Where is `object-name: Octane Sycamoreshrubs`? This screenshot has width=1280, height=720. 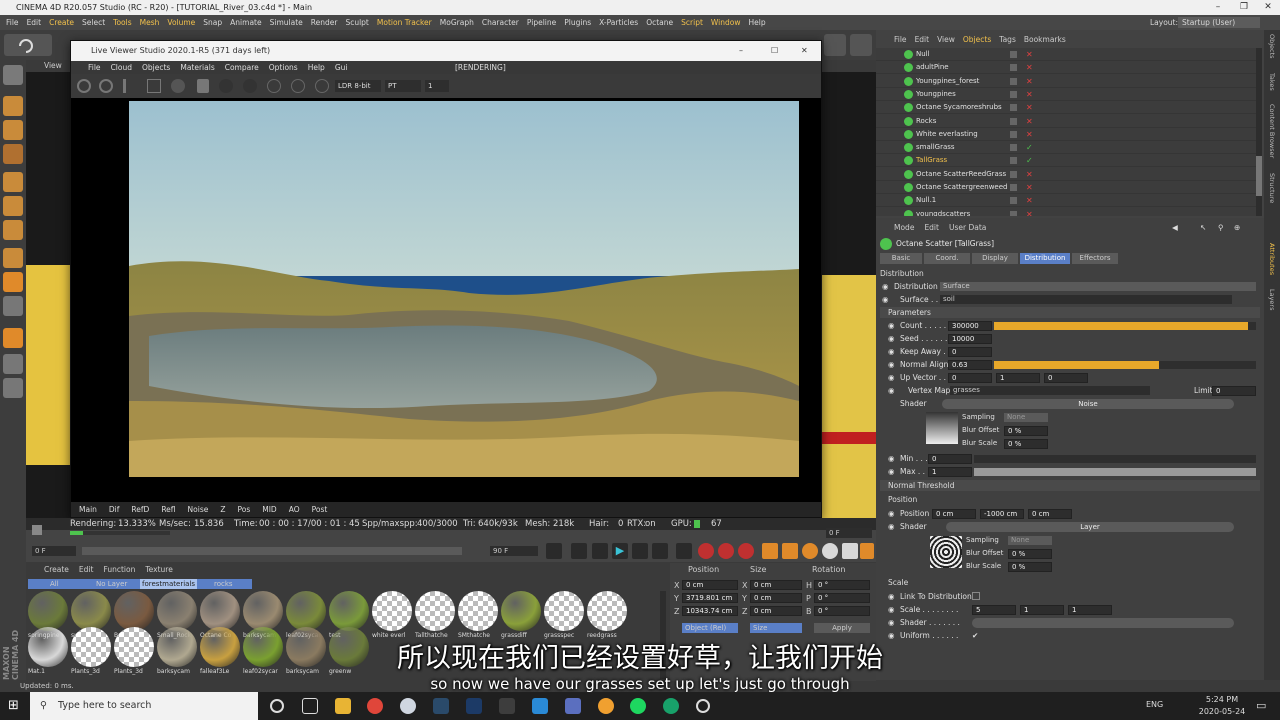
object-name: Octane Sycamoreshrubs is located at coordinates (959, 107).